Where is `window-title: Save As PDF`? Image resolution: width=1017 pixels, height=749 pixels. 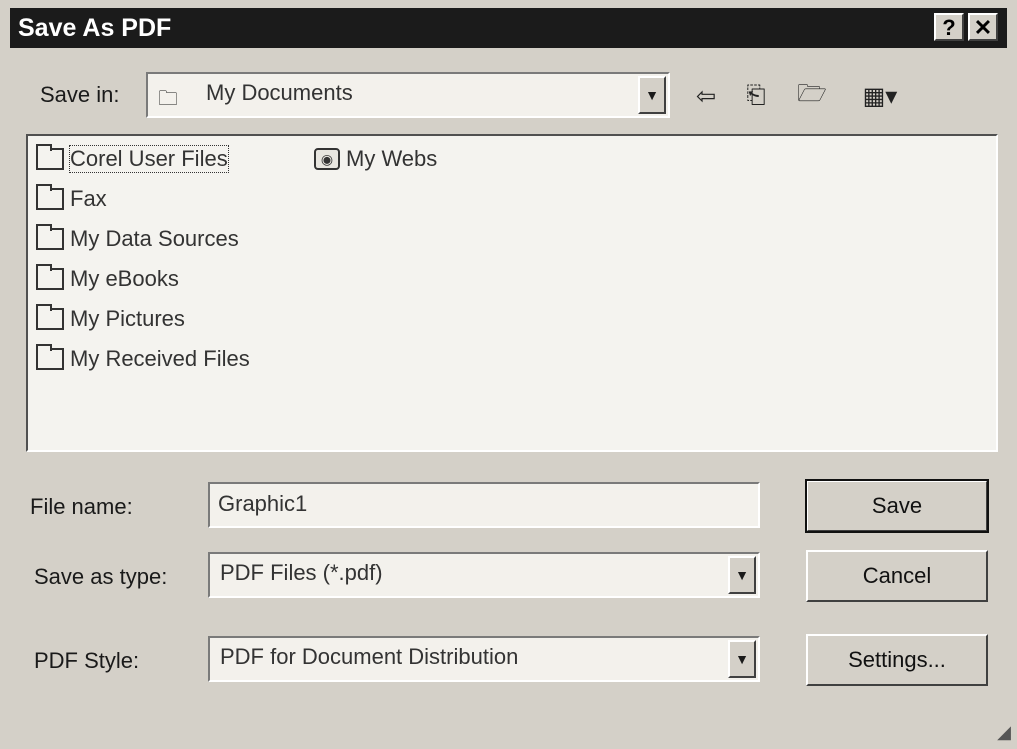
window-title: Save As PDF is located at coordinates (95, 28).